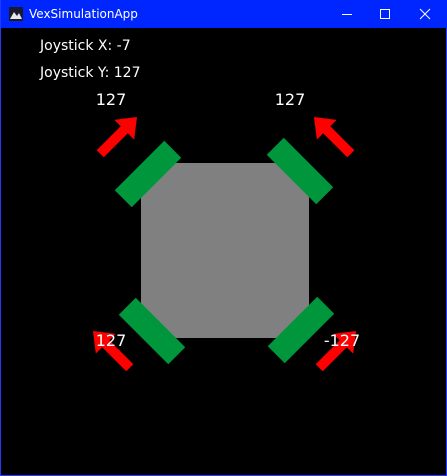  What do you see at coordinates (111, 99) in the screenshot?
I see `wheel-front-left-value: 127` at bounding box center [111, 99].